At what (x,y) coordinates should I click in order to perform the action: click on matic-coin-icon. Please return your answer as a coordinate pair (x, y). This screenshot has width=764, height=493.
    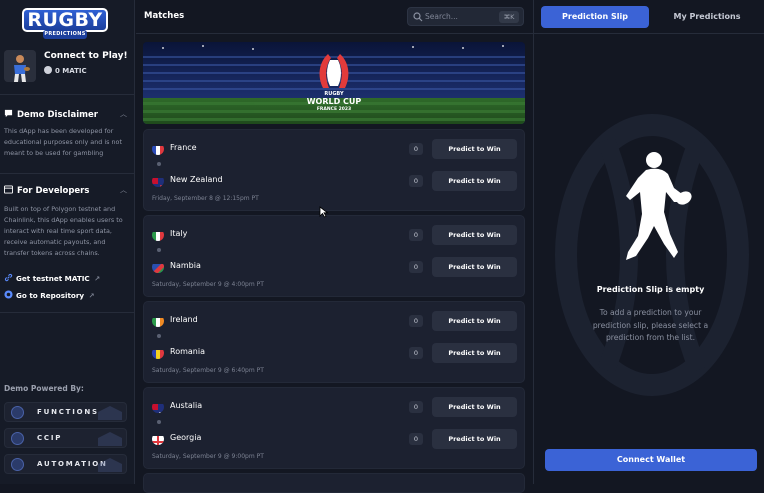
    Looking at the image, I should click on (48, 70).